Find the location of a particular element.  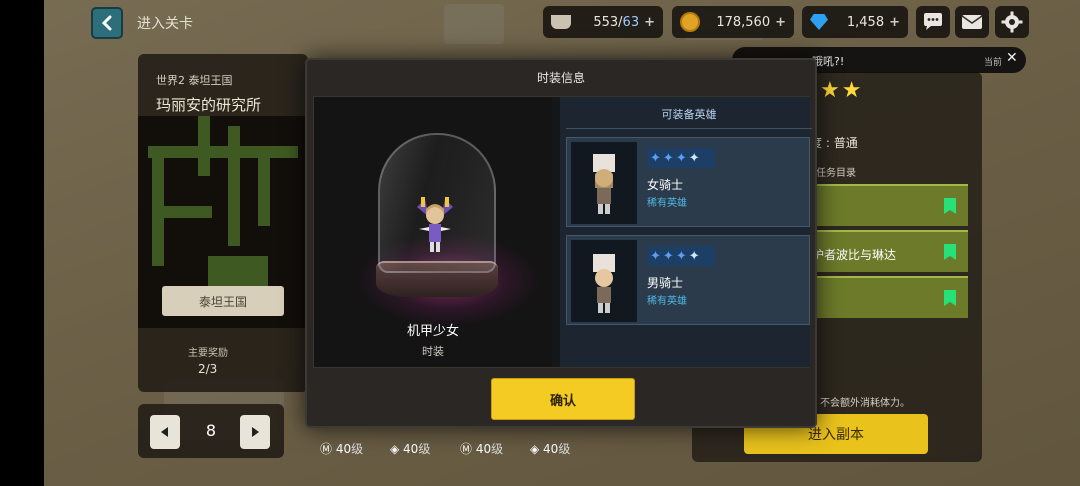

female-knight-sprite is located at coordinates (604, 184).